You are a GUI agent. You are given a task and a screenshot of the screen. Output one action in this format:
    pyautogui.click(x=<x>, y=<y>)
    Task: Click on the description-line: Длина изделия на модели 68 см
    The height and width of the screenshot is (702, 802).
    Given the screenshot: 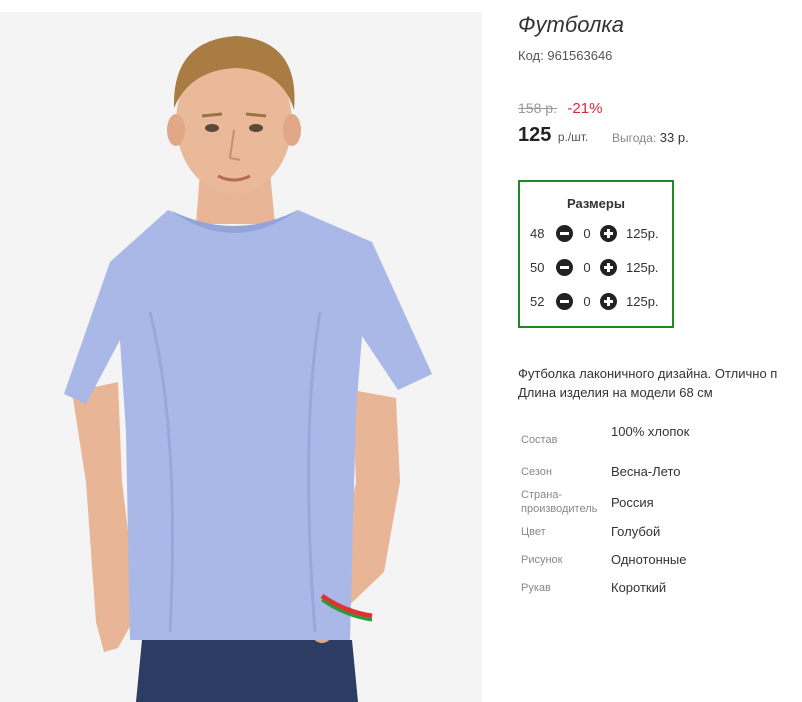 What is the action you would take?
    pyautogui.click(x=615, y=392)
    